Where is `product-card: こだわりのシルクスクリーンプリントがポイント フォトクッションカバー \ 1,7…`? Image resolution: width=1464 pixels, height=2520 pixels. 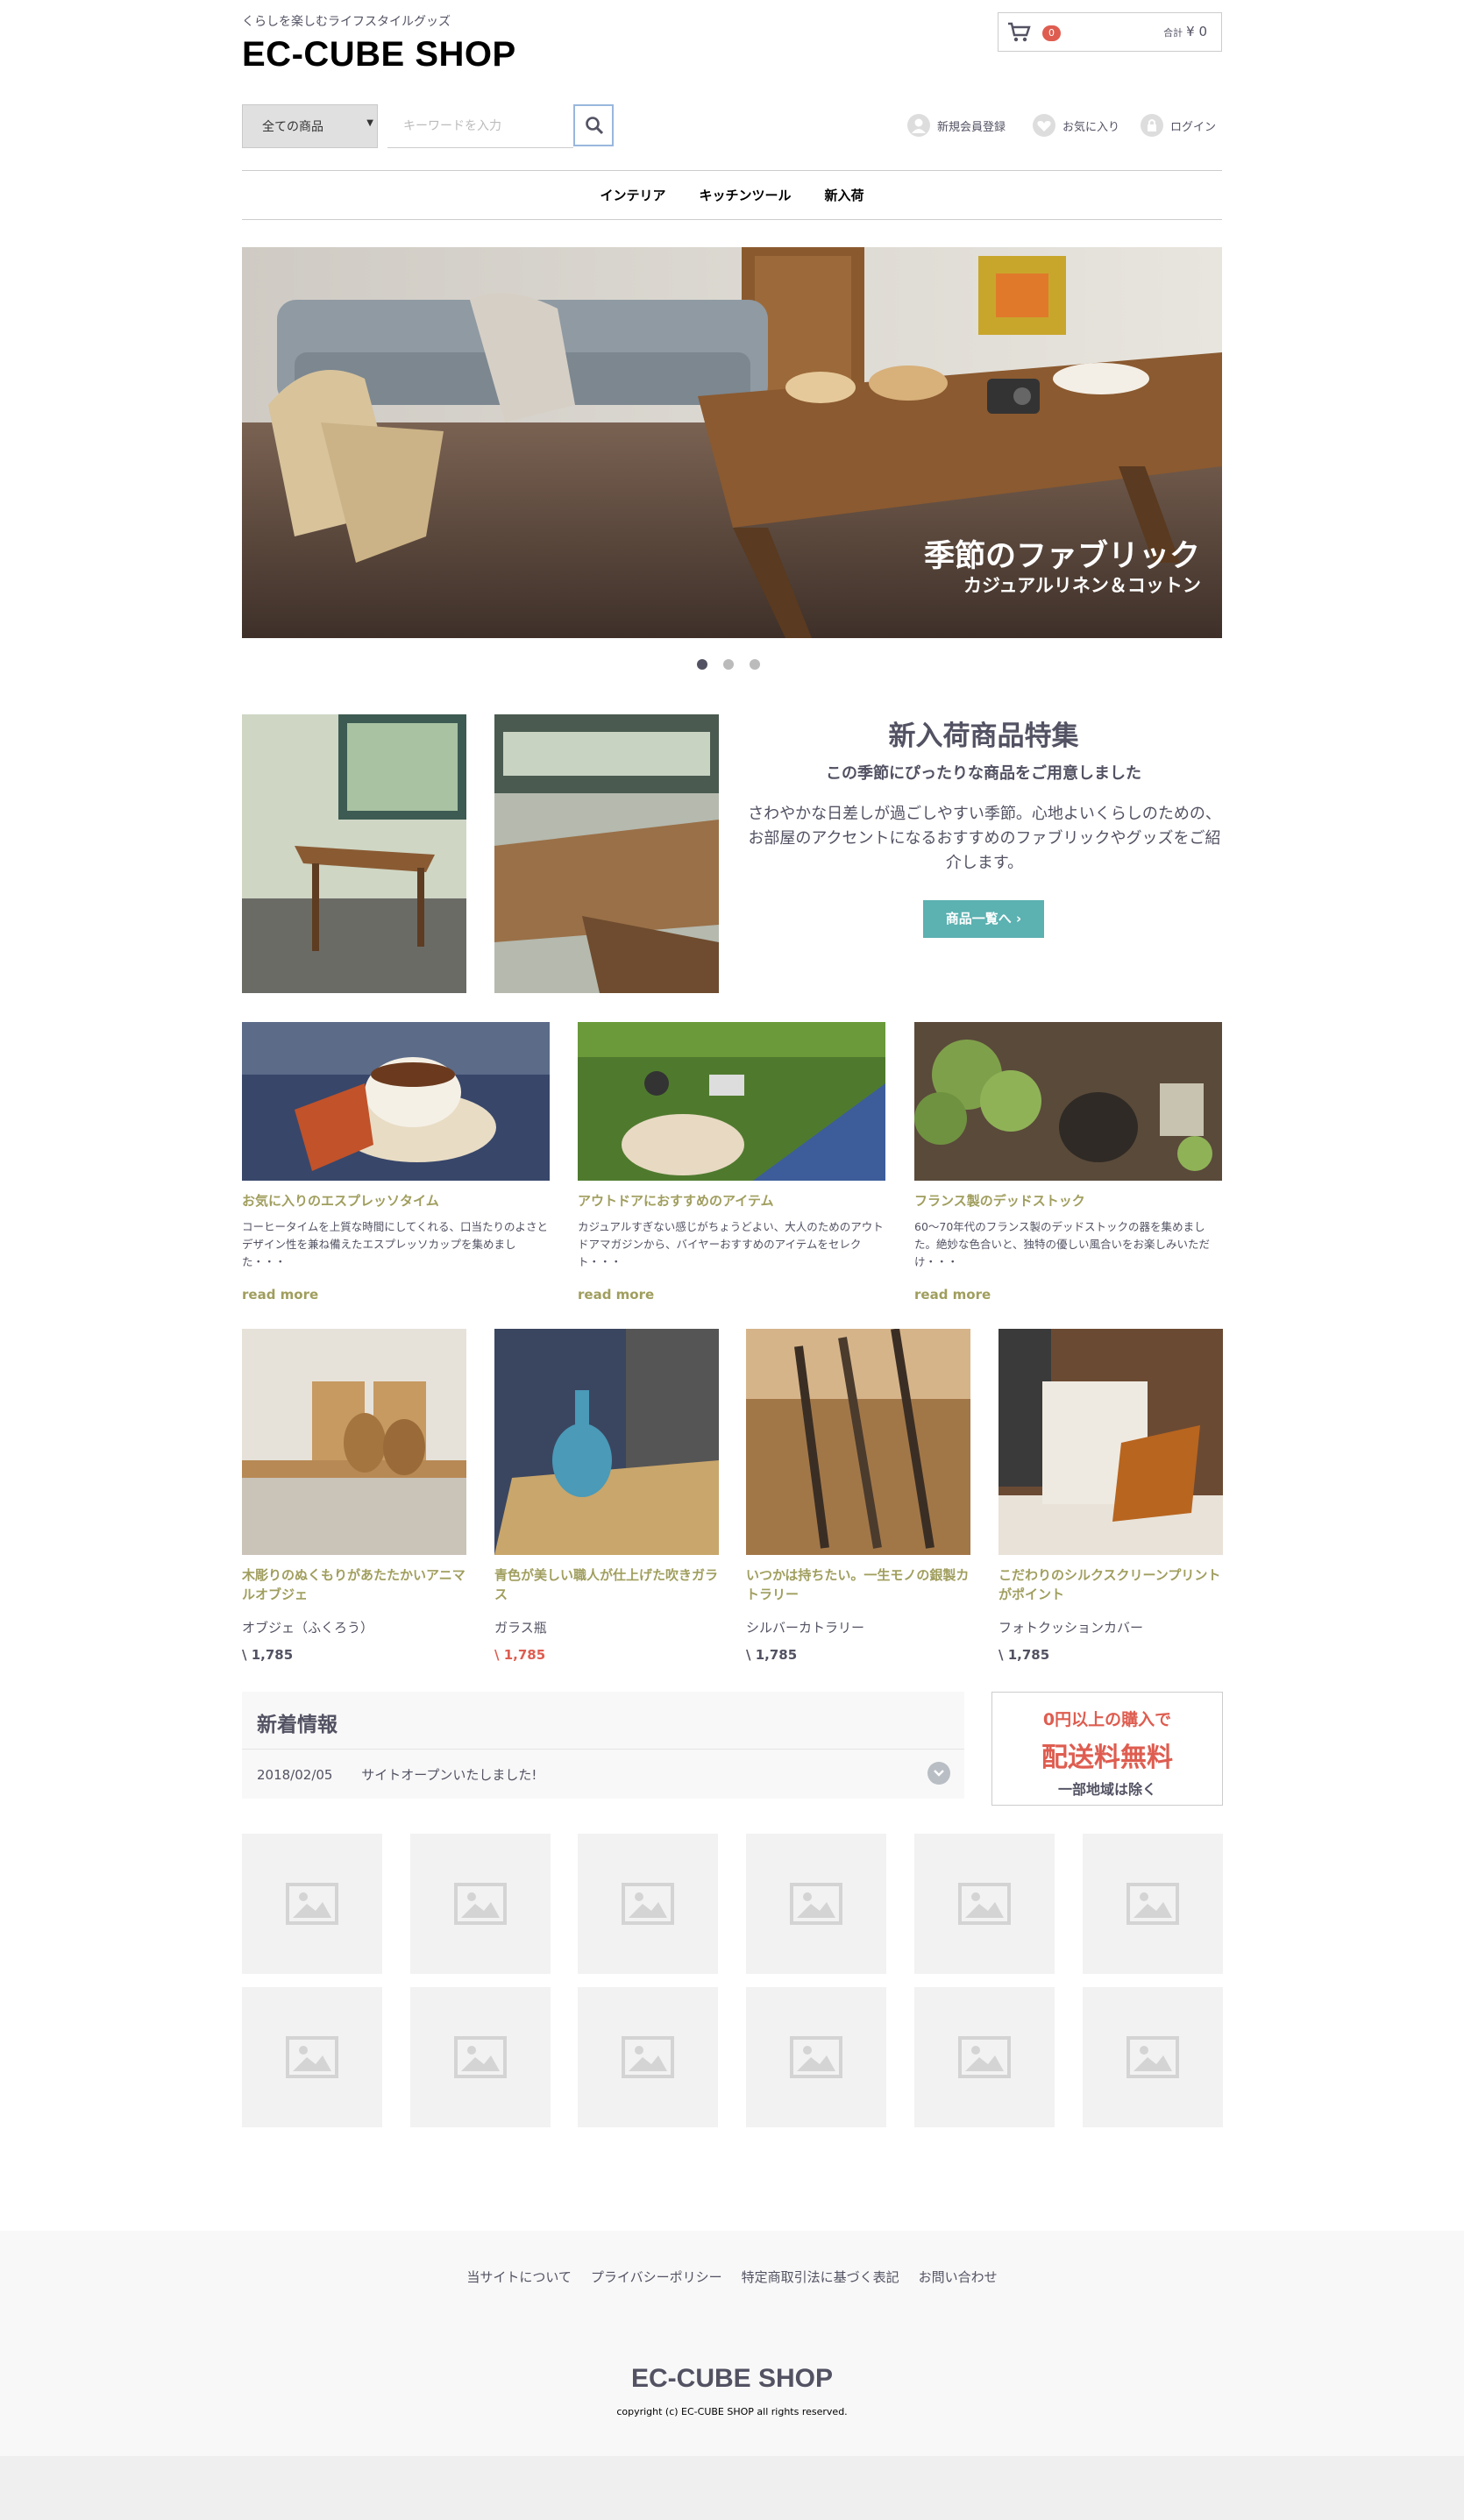
product-card: こだわりのシルクスクリーンプリントがポイント フォトクッションカバー \ 1,7… is located at coordinates (1111, 1496).